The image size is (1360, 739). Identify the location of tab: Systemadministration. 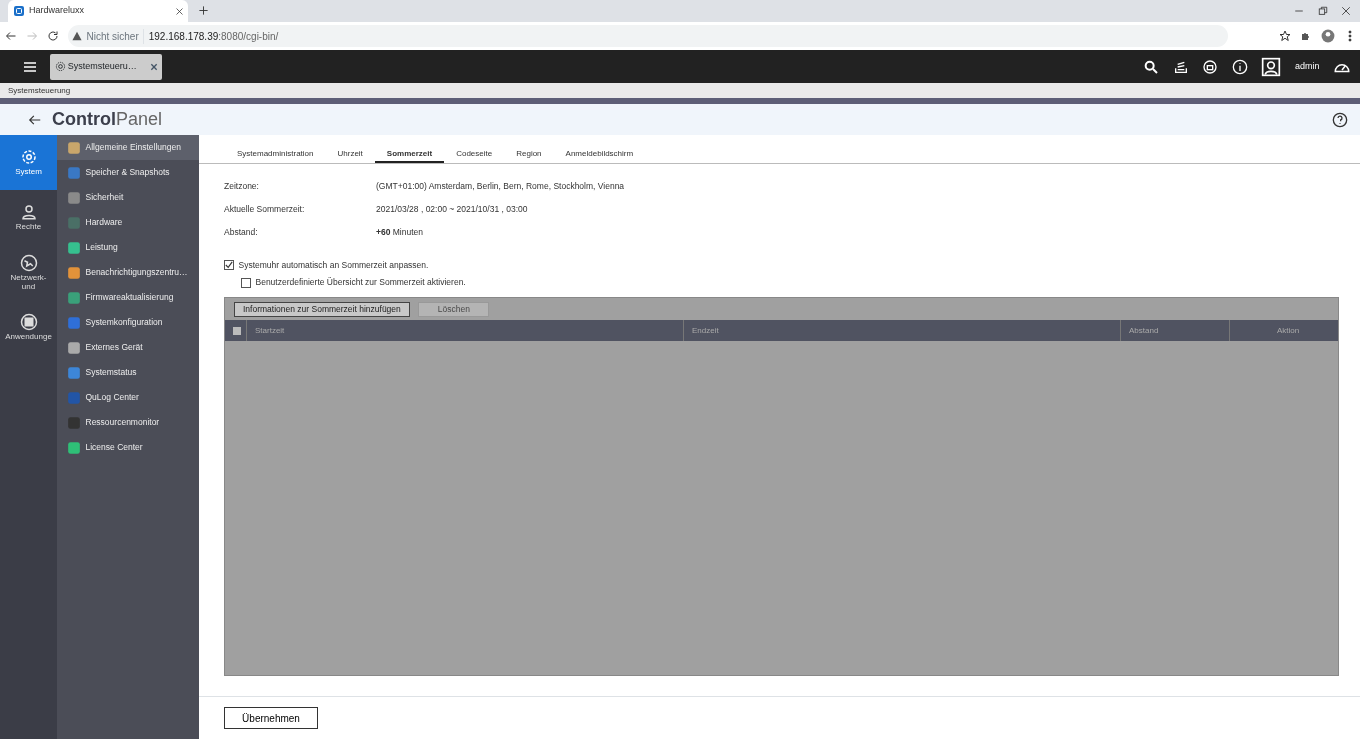
(275, 155).